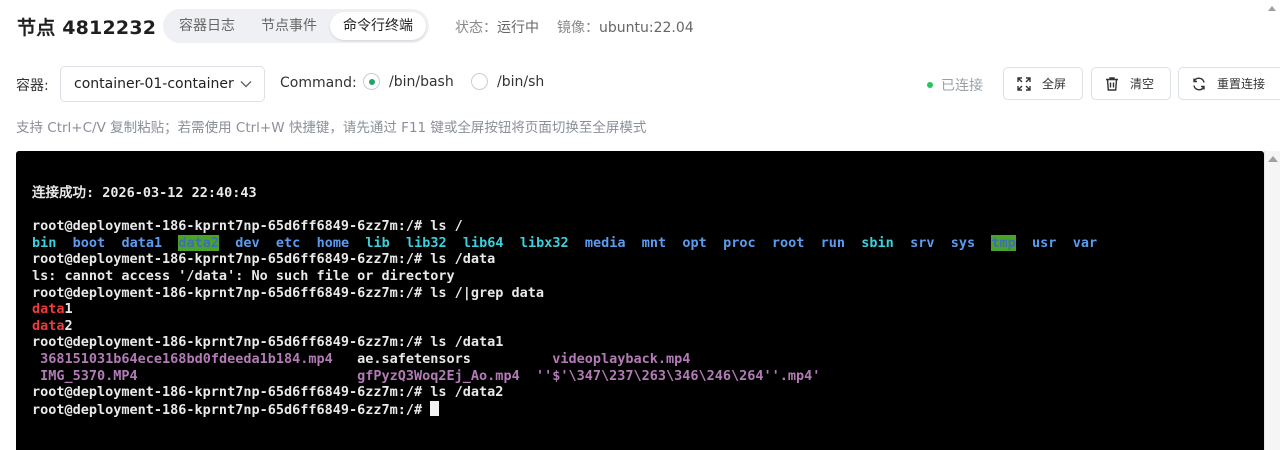 Image resolution: width=1280 pixels, height=450 pixels. Describe the element at coordinates (198, 242) in the screenshot. I see `directory-entry: data2` at that location.